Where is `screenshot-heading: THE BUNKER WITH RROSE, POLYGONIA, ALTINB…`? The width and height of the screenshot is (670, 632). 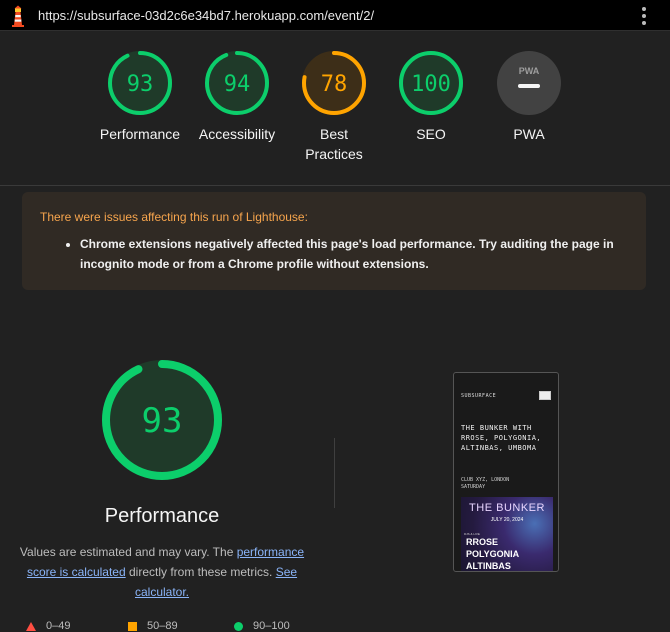
screenshot-heading: THE BUNKER WITH RROSE, POLYGONIA, ALTINB… is located at coordinates (501, 438).